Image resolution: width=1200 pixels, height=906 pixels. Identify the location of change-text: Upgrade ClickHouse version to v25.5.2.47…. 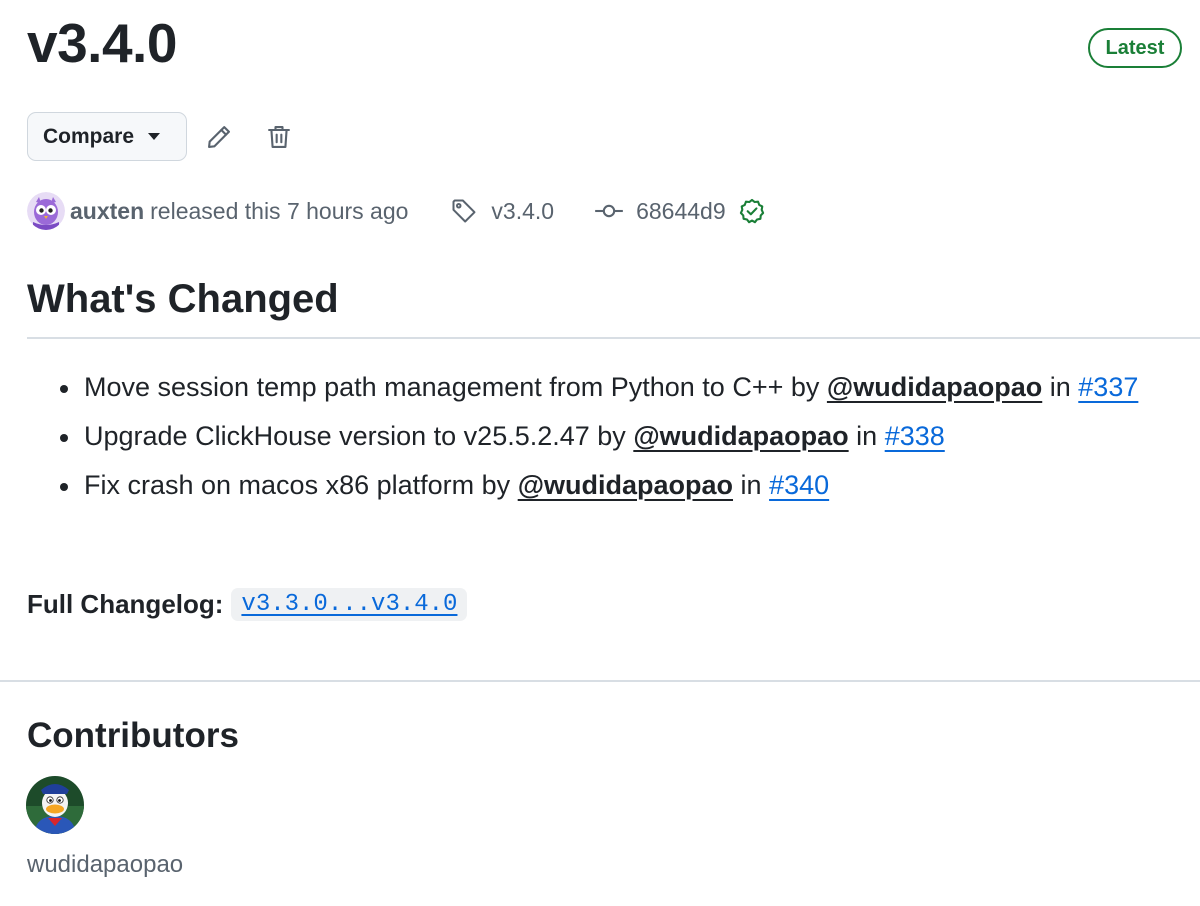
(355, 436).